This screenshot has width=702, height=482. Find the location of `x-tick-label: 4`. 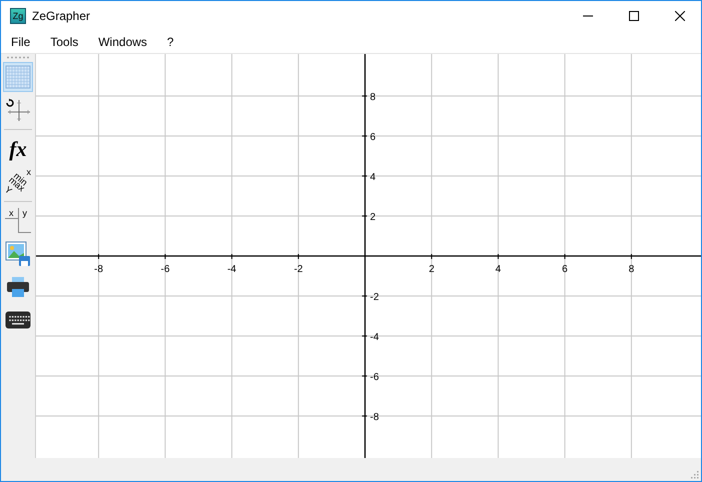

x-tick-label: 4 is located at coordinates (498, 269).